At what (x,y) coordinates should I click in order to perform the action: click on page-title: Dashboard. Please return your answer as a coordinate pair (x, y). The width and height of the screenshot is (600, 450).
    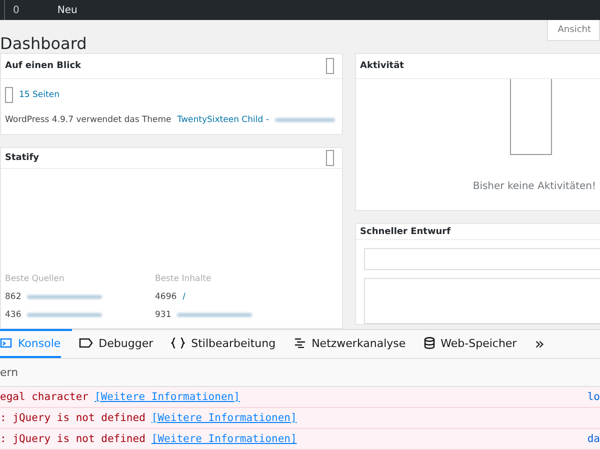
    Looking at the image, I should click on (43, 43).